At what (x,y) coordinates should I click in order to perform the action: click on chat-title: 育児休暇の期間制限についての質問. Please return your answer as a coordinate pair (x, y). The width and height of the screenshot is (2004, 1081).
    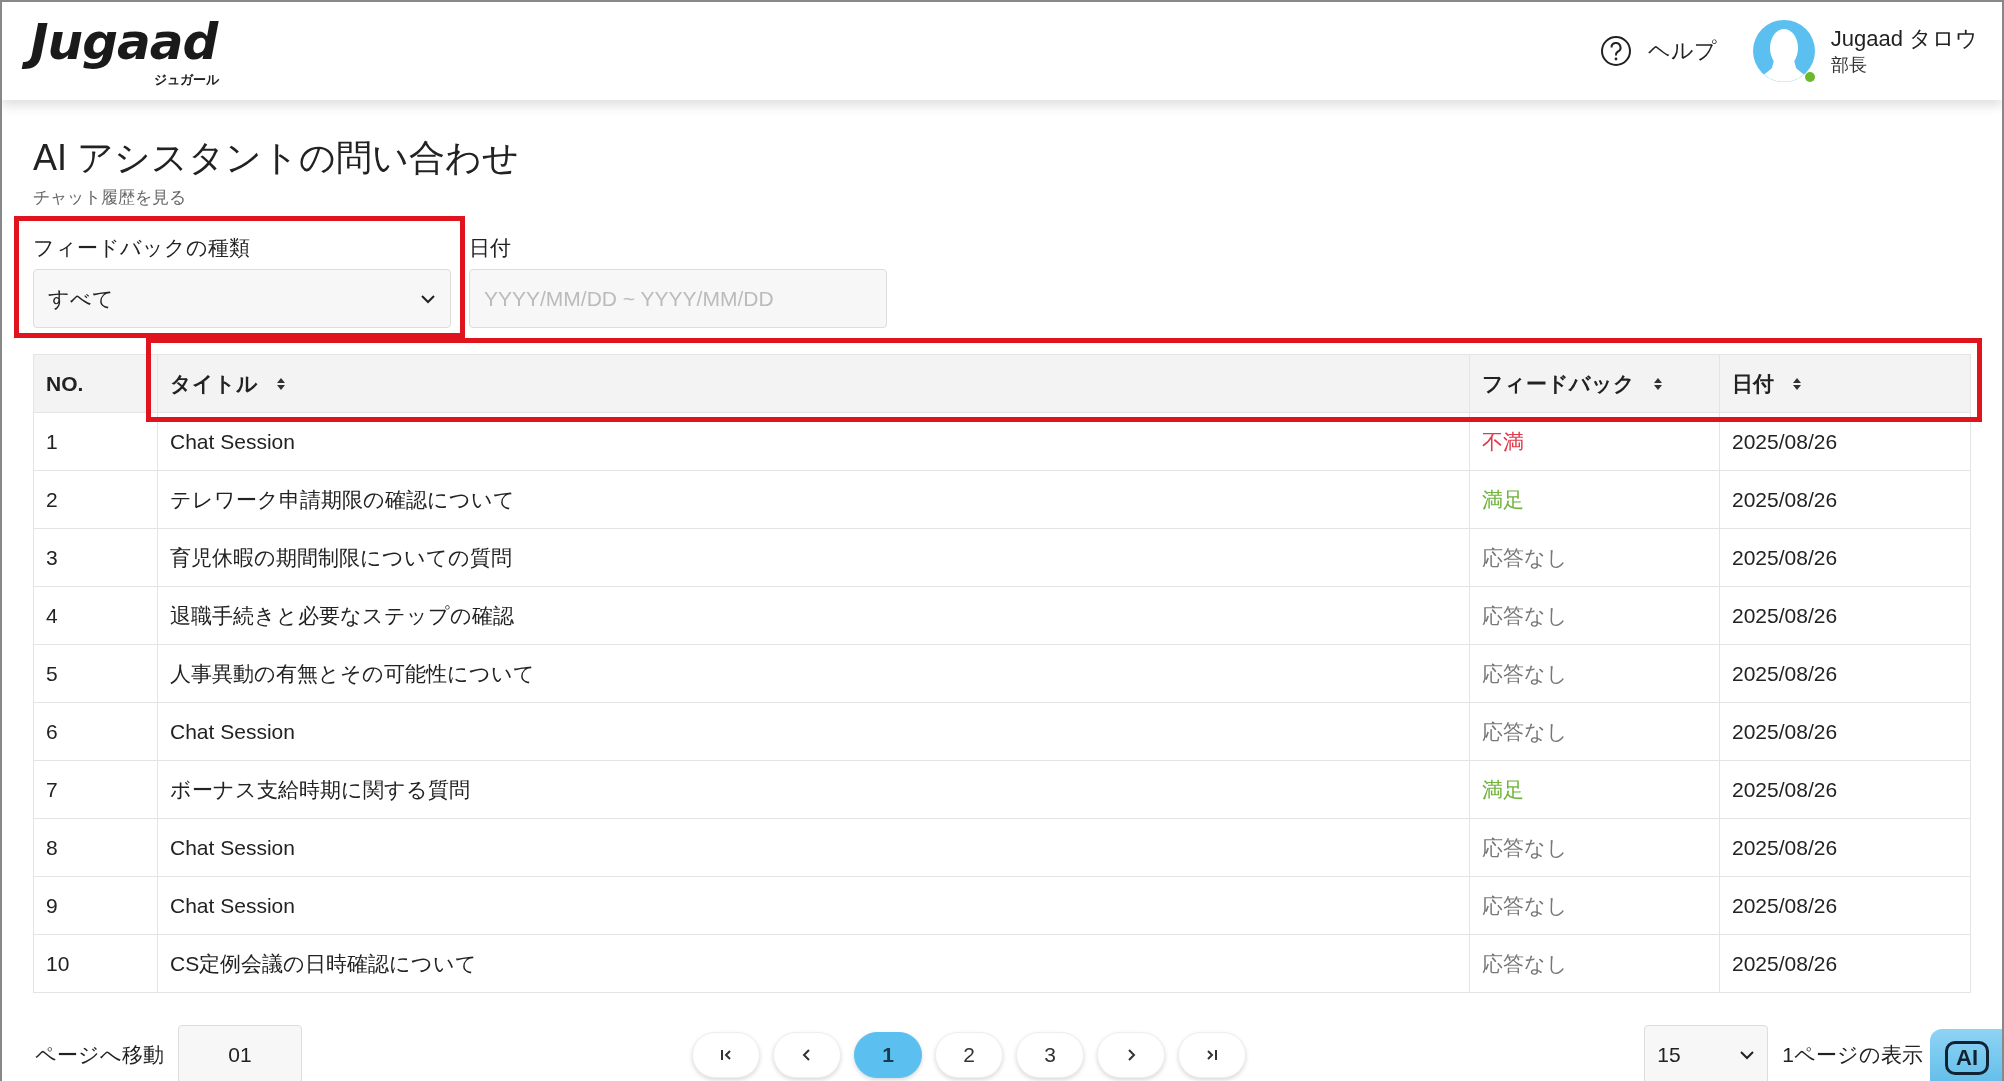
    Looking at the image, I should click on (341, 557).